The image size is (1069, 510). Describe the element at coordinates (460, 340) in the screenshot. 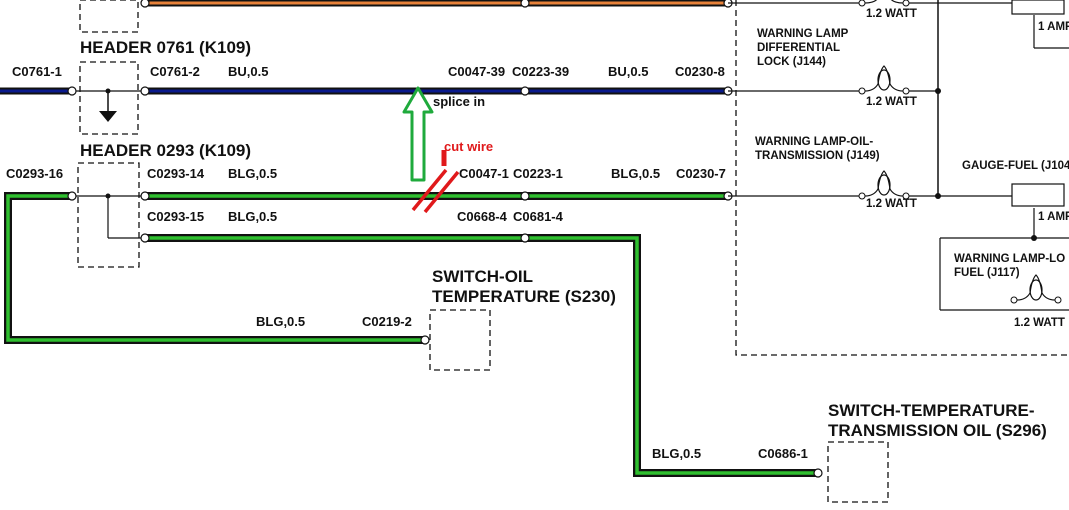

I see `switch-oil-box` at that location.